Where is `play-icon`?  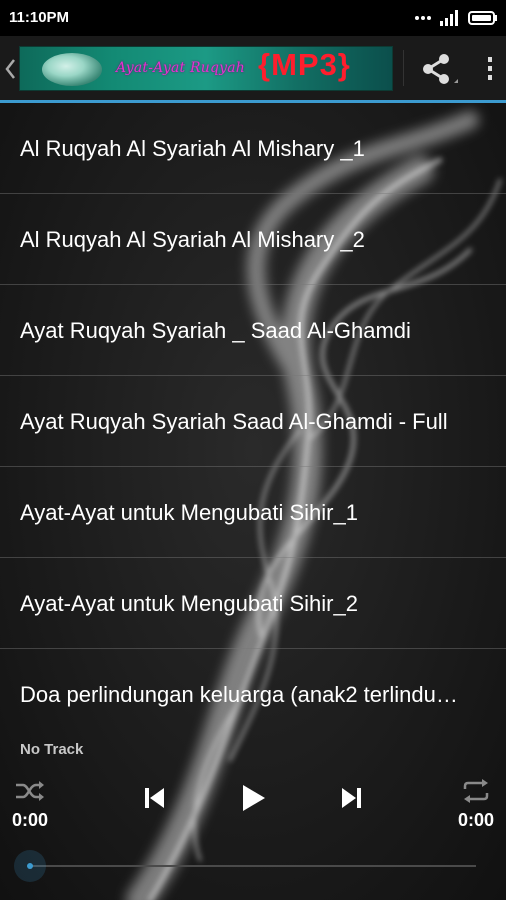 play-icon is located at coordinates (253, 798).